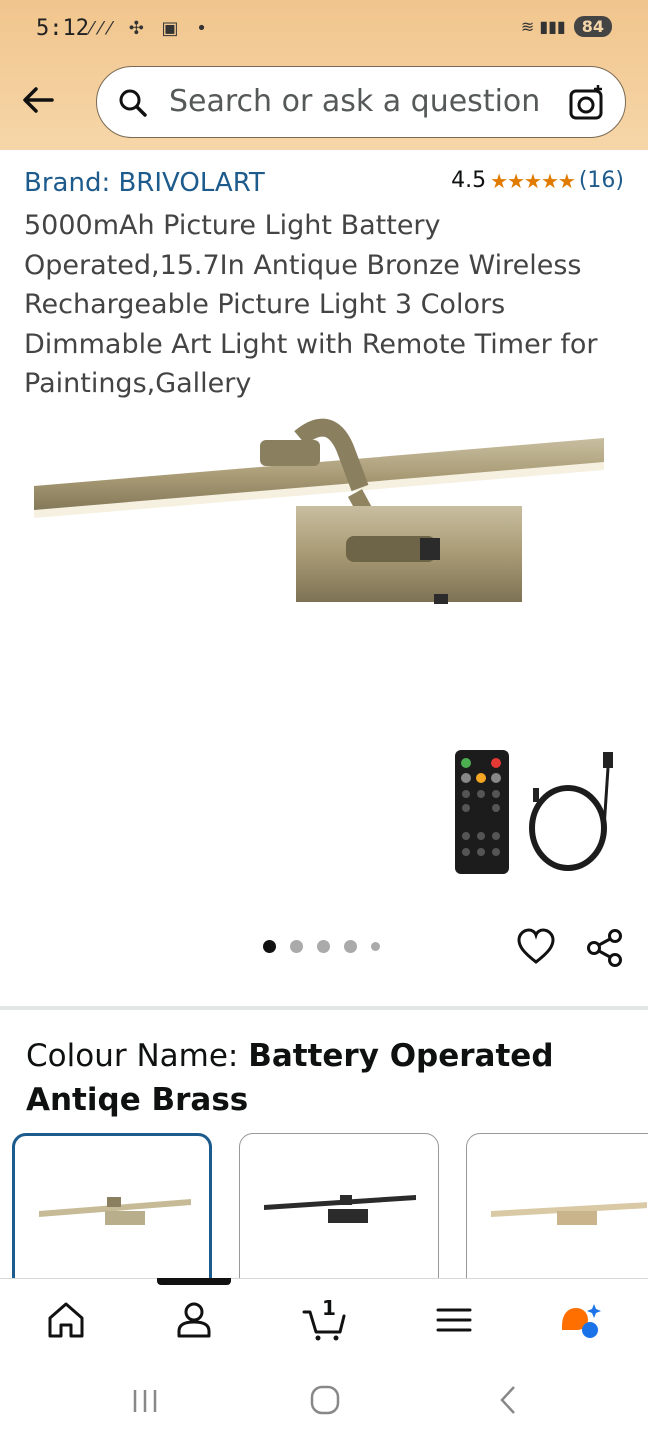 Image resolution: width=648 pixels, height=1440 pixels. I want to click on system-navigation-bar, so click(324, 1402).